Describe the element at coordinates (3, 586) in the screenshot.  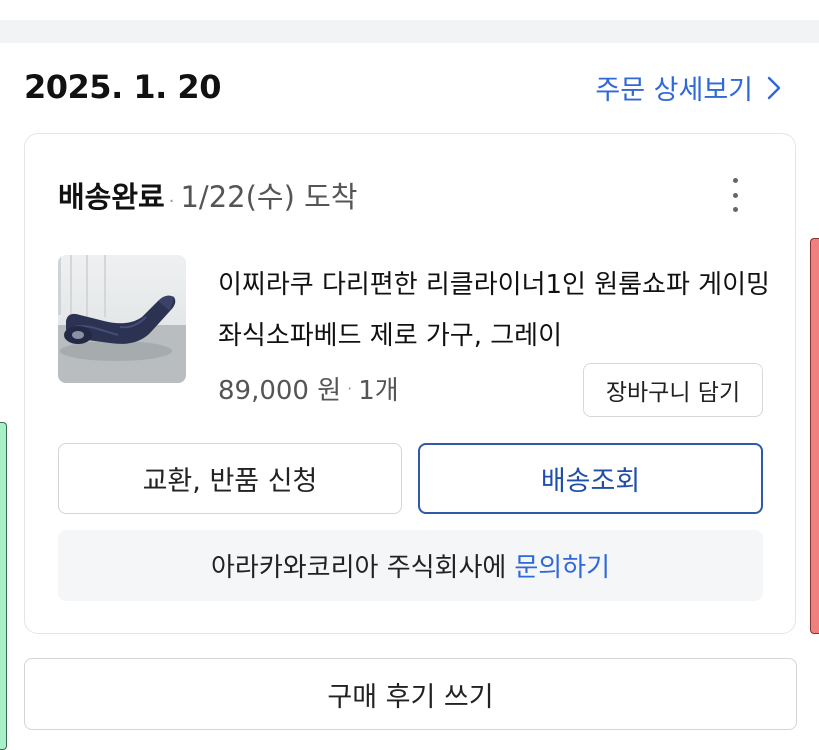
I see `edge-handle-left` at that location.